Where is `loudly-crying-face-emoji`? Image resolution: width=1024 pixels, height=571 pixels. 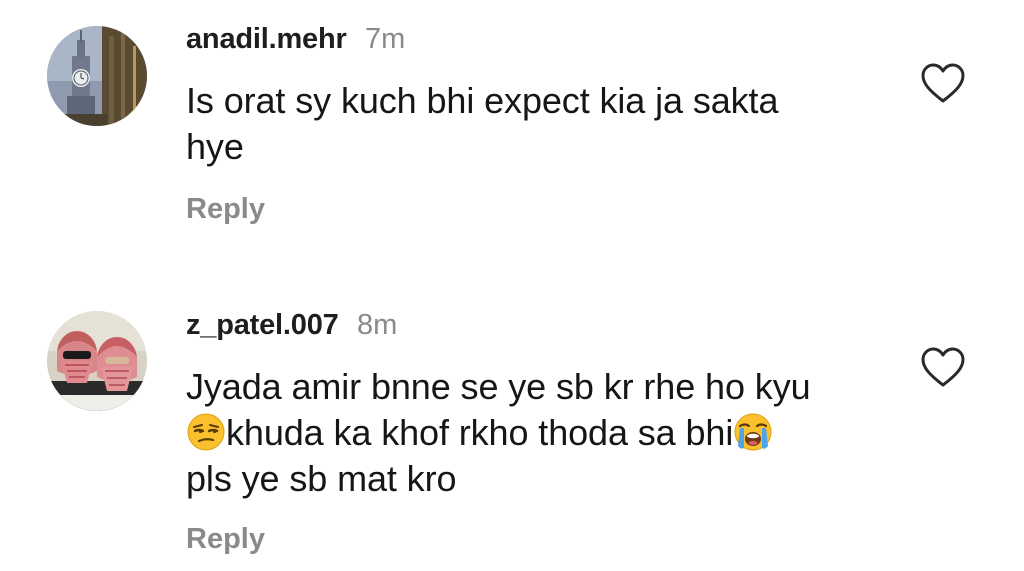
loudly-crying-face-emoji is located at coordinates (753, 432).